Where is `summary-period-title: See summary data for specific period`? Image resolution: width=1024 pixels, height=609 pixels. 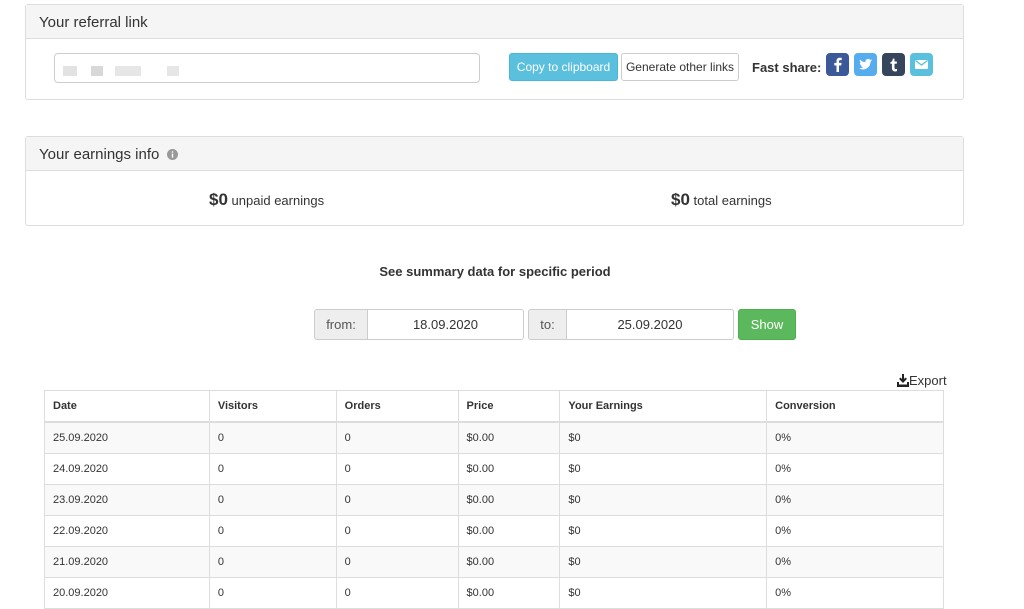 summary-period-title: See summary data for specific period is located at coordinates (495, 271).